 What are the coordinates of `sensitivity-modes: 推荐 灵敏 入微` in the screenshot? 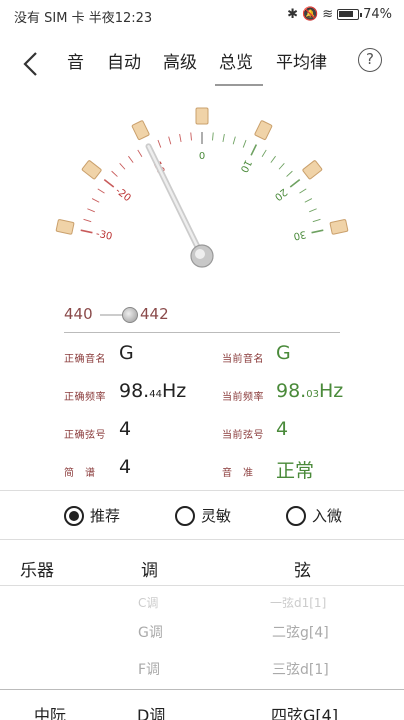 It's located at (202, 515).